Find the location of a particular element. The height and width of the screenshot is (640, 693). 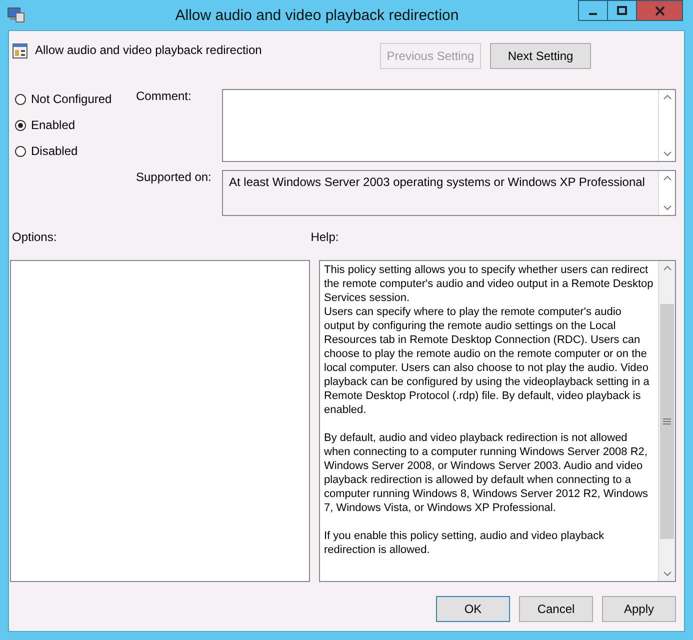

radio-option: Not Configured is located at coordinates (75, 99).